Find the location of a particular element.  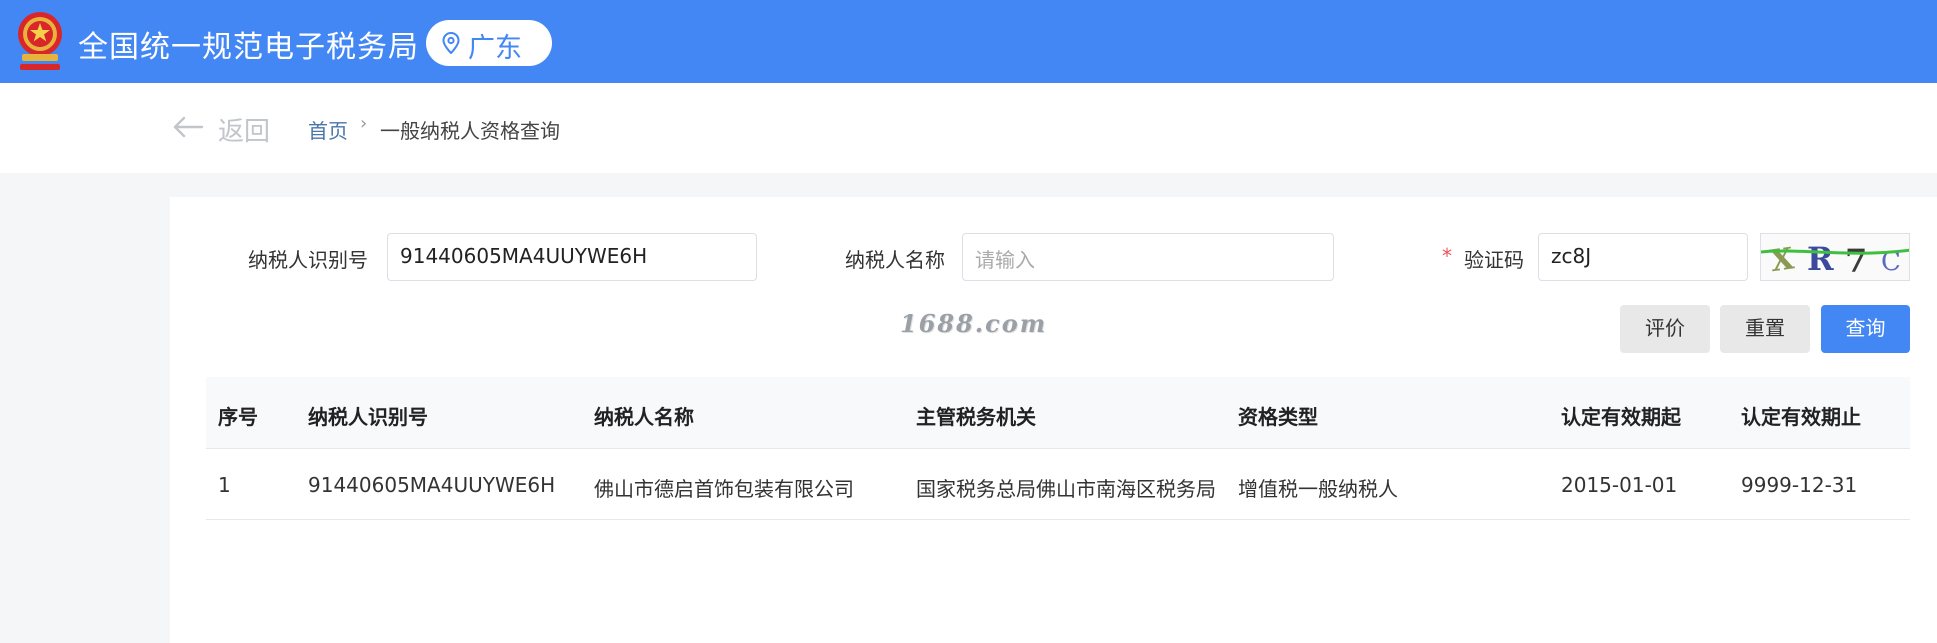

cell-valid-to: 9999-12-31 is located at coordinates (1799, 485).